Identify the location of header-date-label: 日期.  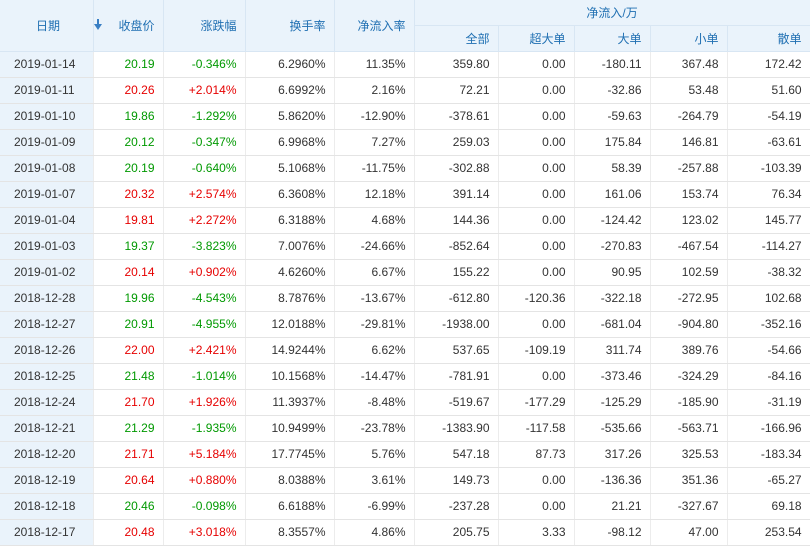
(48, 25).